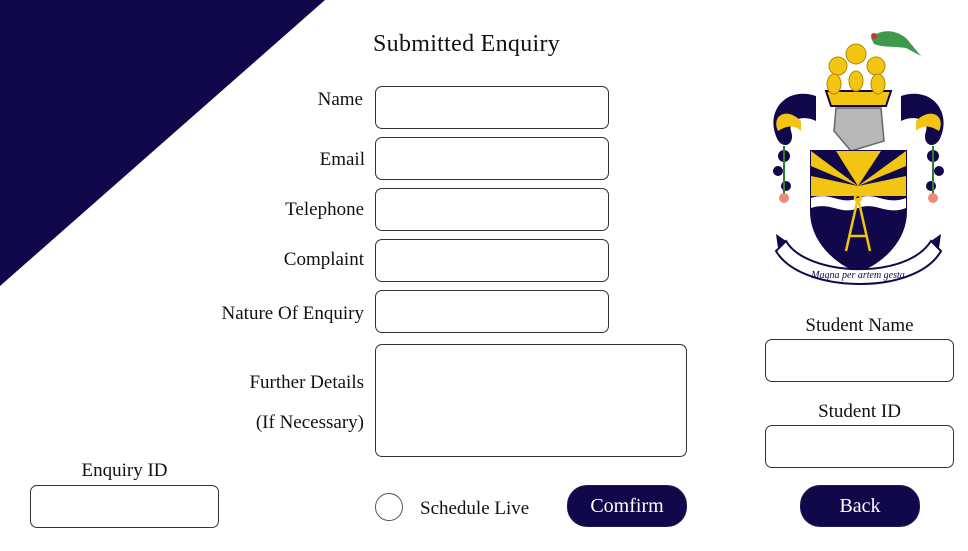 This screenshot has height=551, width=968. I want to click on email-label: Email, so click(342, 159).